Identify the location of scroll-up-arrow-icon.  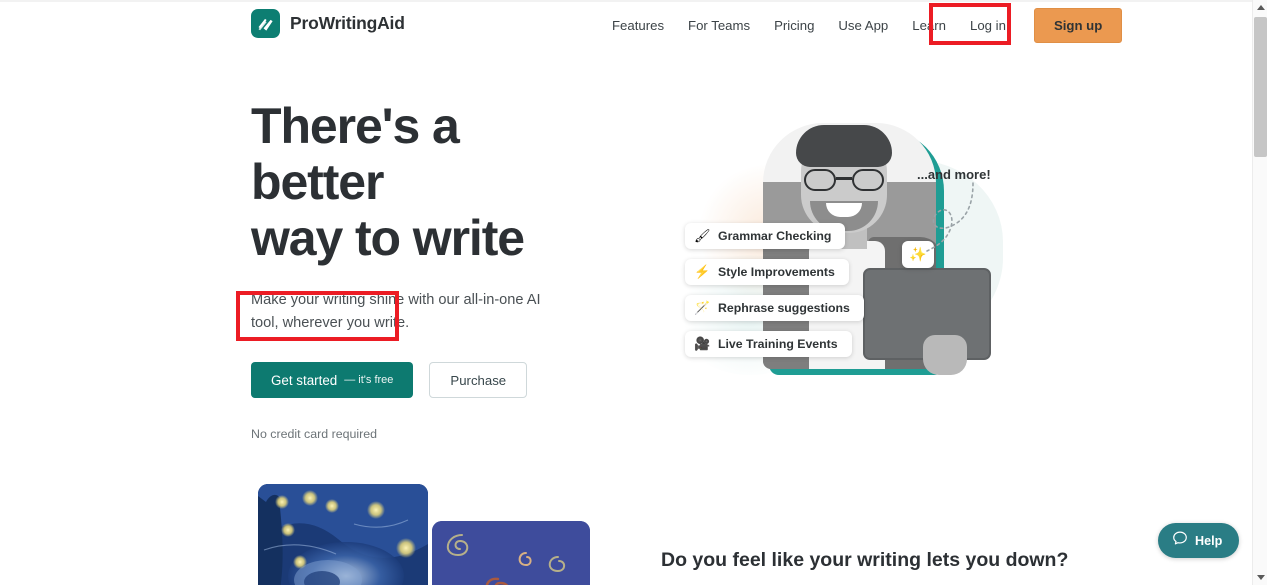
(1260, 7).